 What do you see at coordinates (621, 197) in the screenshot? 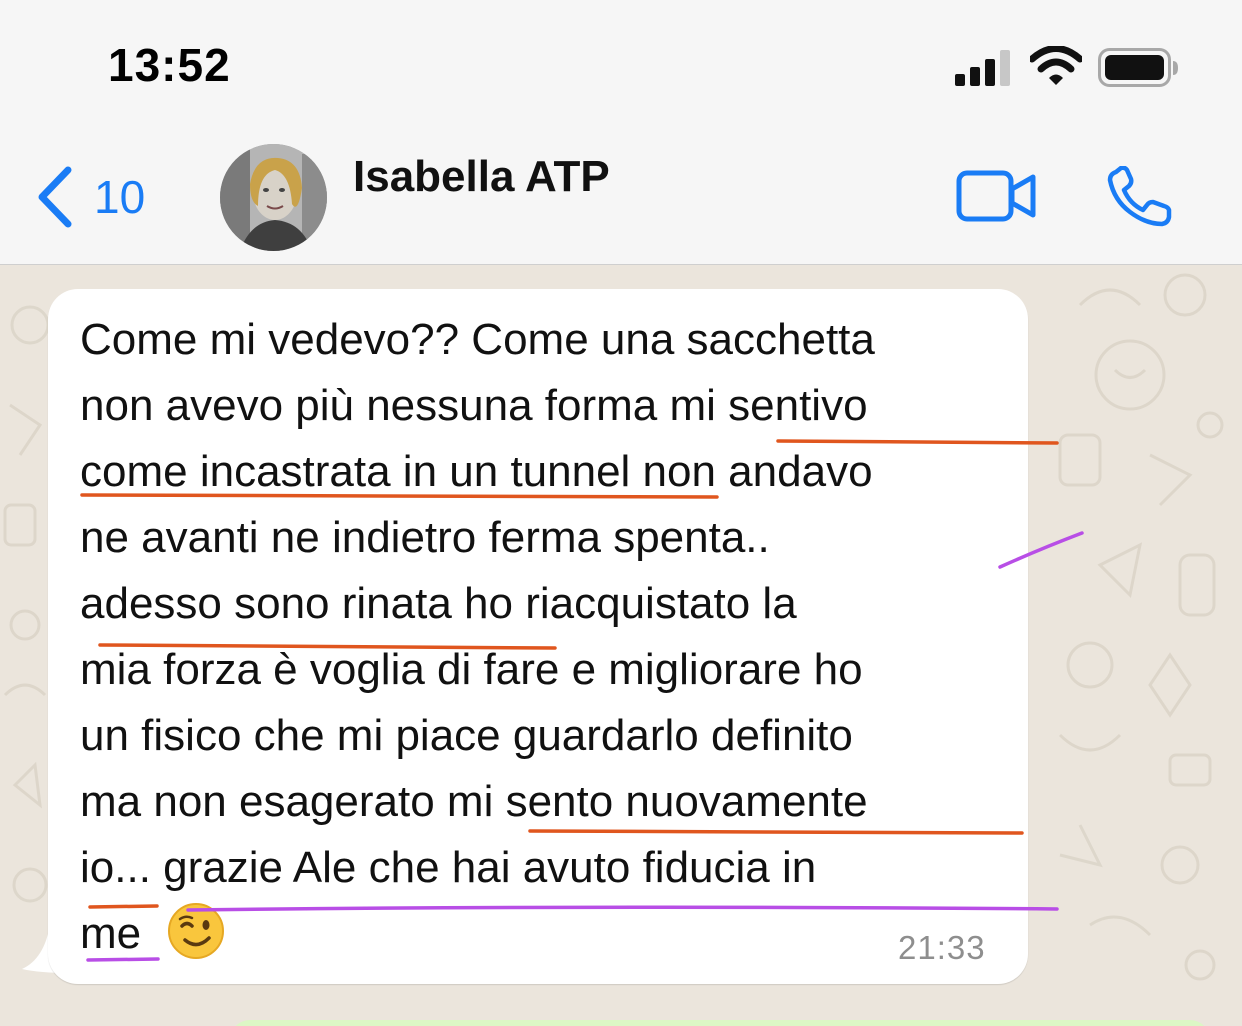
I see `chat-header: 10 Isabella ATP` at bounding box center [621, 197].